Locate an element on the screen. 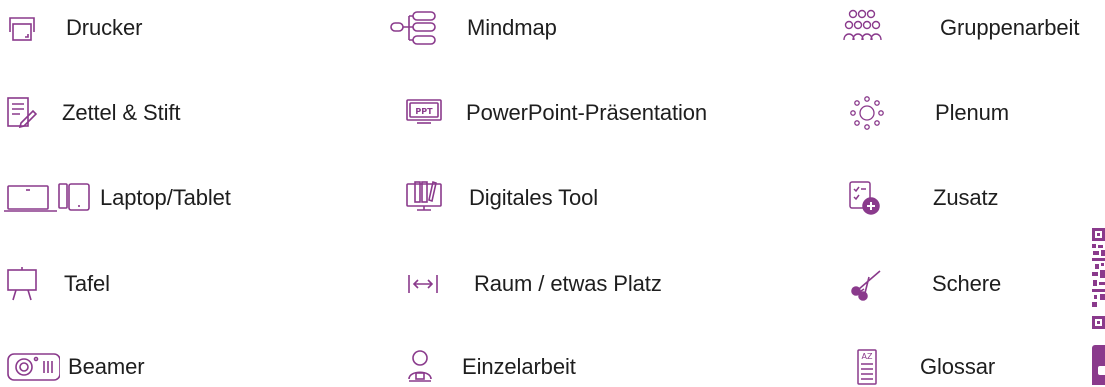 This screenshot has width=1105, height=387. legend-item-glossar: AZ Glossar is located at coordinates (980, 367).